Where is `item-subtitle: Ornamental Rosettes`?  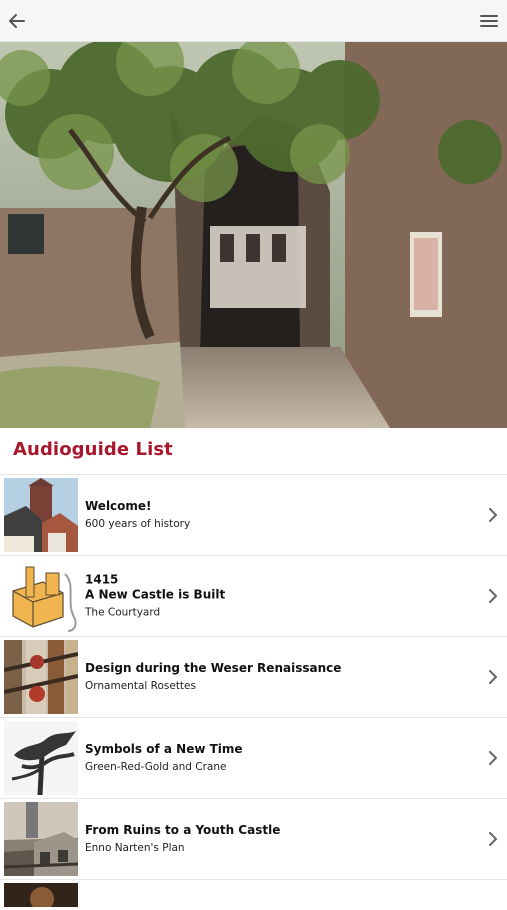 item-subtitle: Ornamental Rosettes is located at coordinates (140, 686).